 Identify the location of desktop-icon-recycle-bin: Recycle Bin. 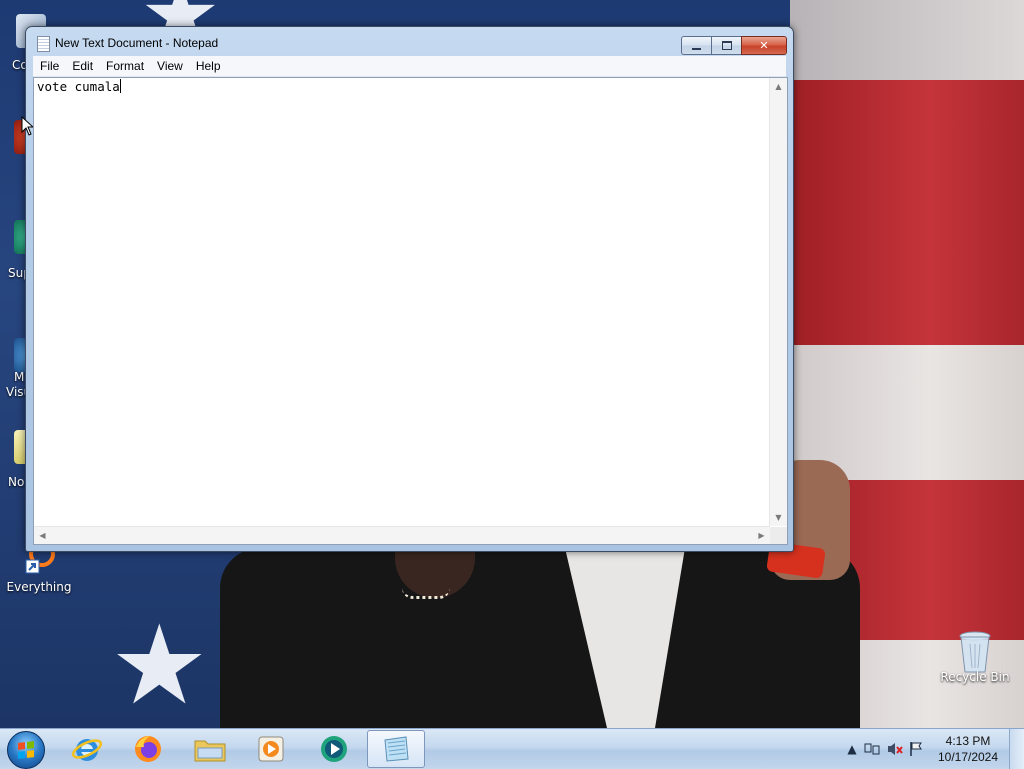
(975, 657).